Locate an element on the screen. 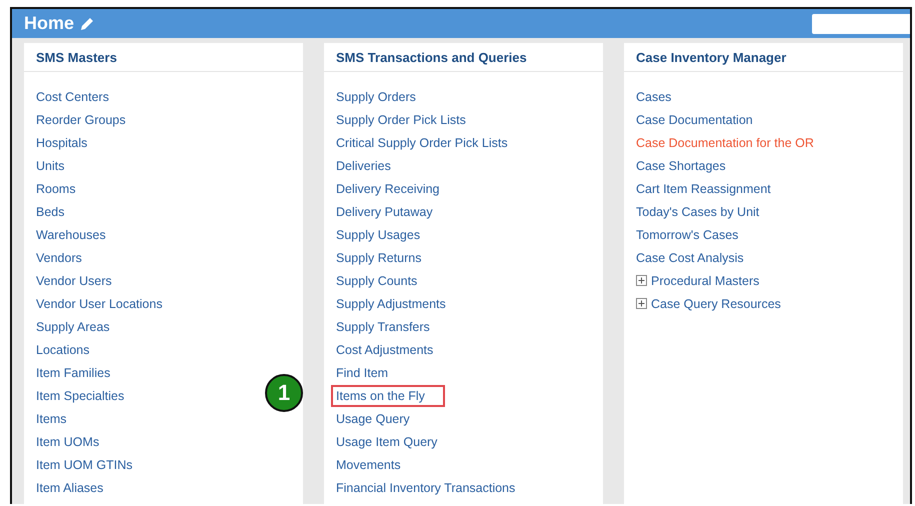 This screenshot has width=915, height=506. panel-title: Case Inventory Manager is located at coordinates (763, 57).